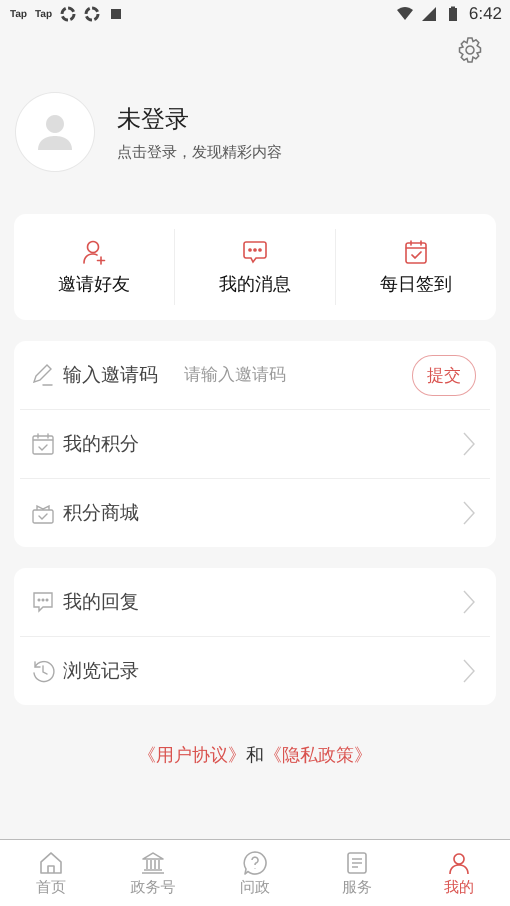 This screenshot has height=906, width=510. Describe the element at coordinates (255, 863) in the screenshot. I see `question-bubble-icon` at that location.